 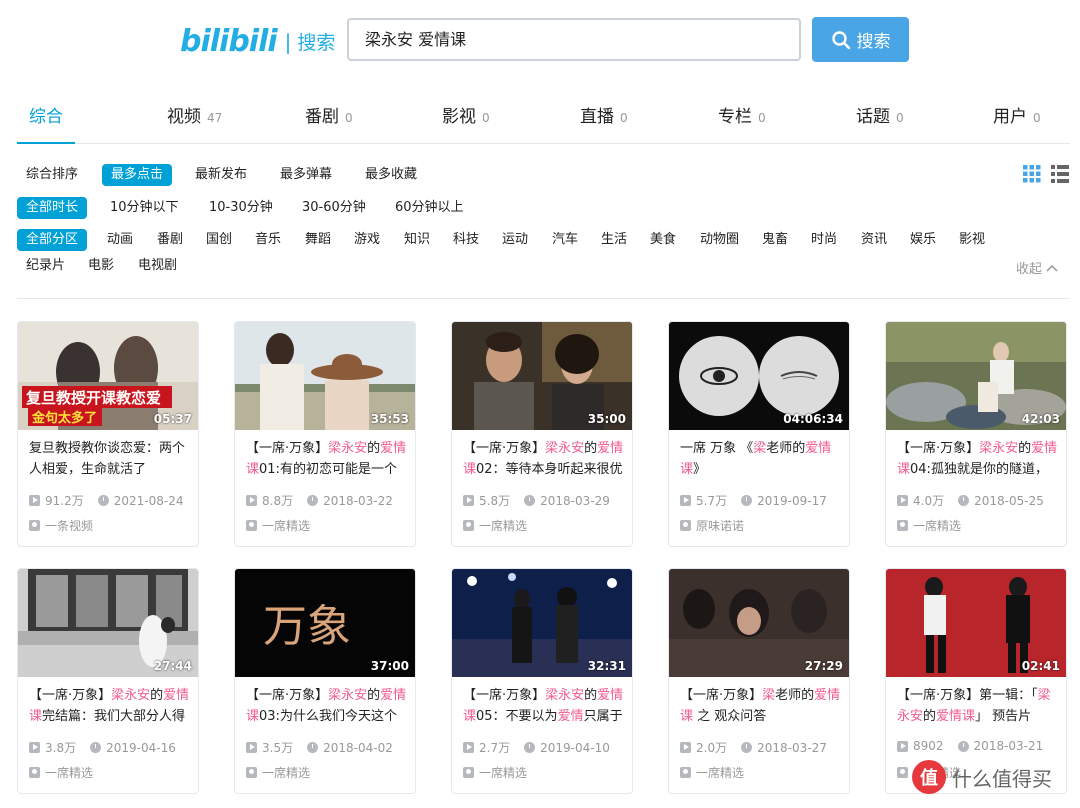 What do you see at coordinates (329, 114) in the screenshot?
I see `tab-bangumi: 番剧 0` at bounding box center [329, 114].